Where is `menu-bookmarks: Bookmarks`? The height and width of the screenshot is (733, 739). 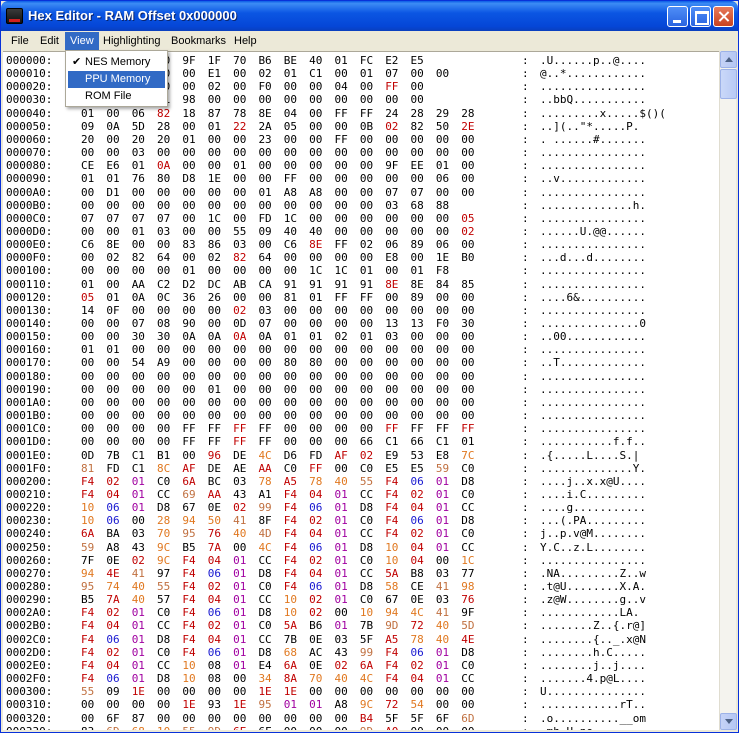
menu-bookmarks: Bookmarks is located at coordinates (198, 41).